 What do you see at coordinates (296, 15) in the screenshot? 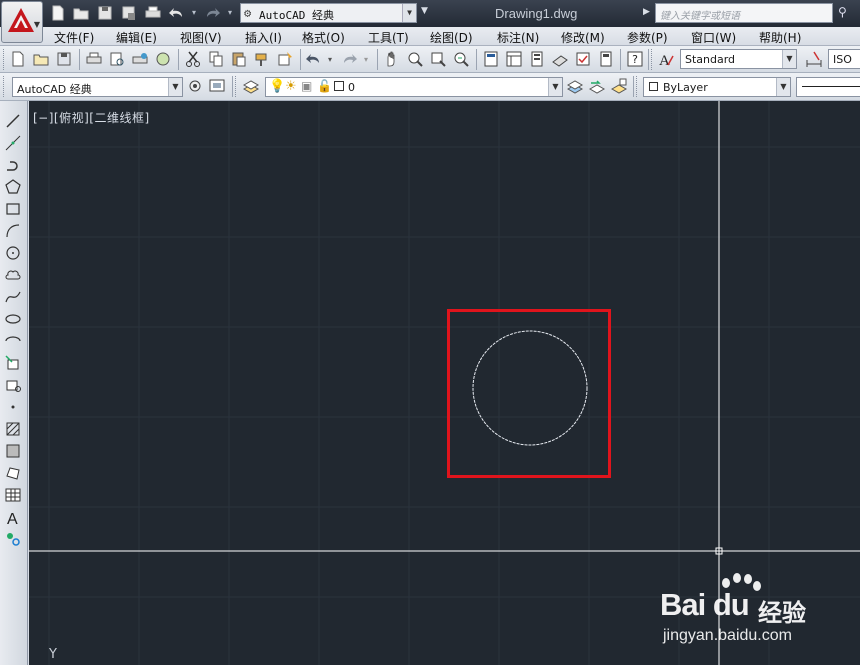
I see `workspace-value: AutoCAD 经典` at bounding box center [296, 15].